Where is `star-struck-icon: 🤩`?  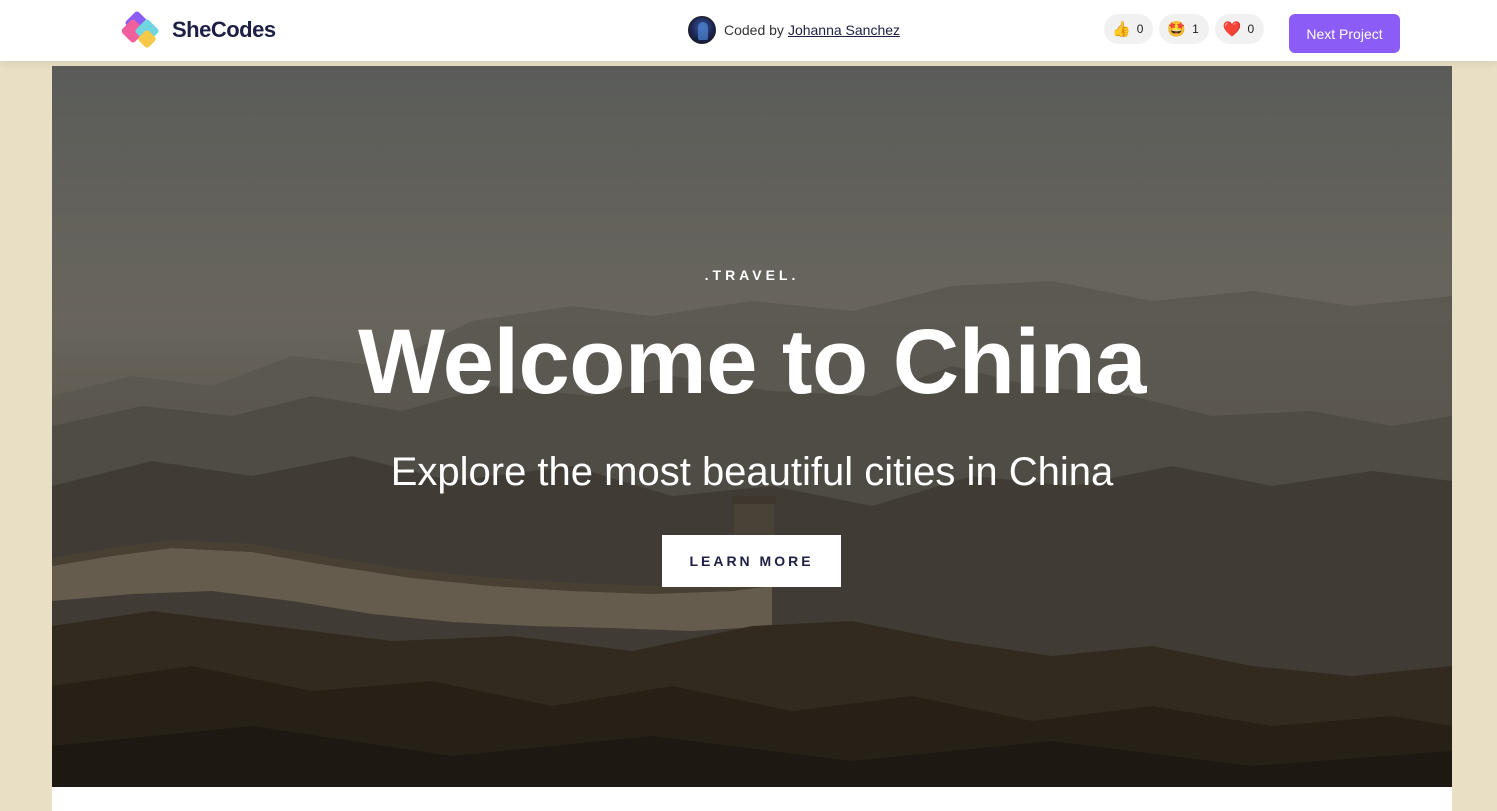 star-struck-icon: 🤩 is located at coordinates (1177, 29).